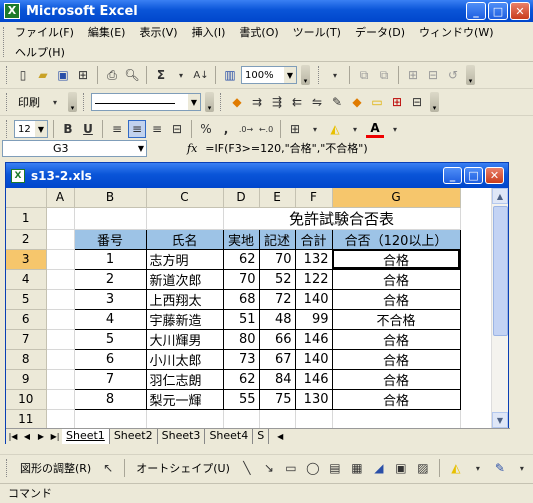 Image resolution: width=533 pixels, height=503 pixels. I want to click on practical-score-cell: 51, so click(241, 319).